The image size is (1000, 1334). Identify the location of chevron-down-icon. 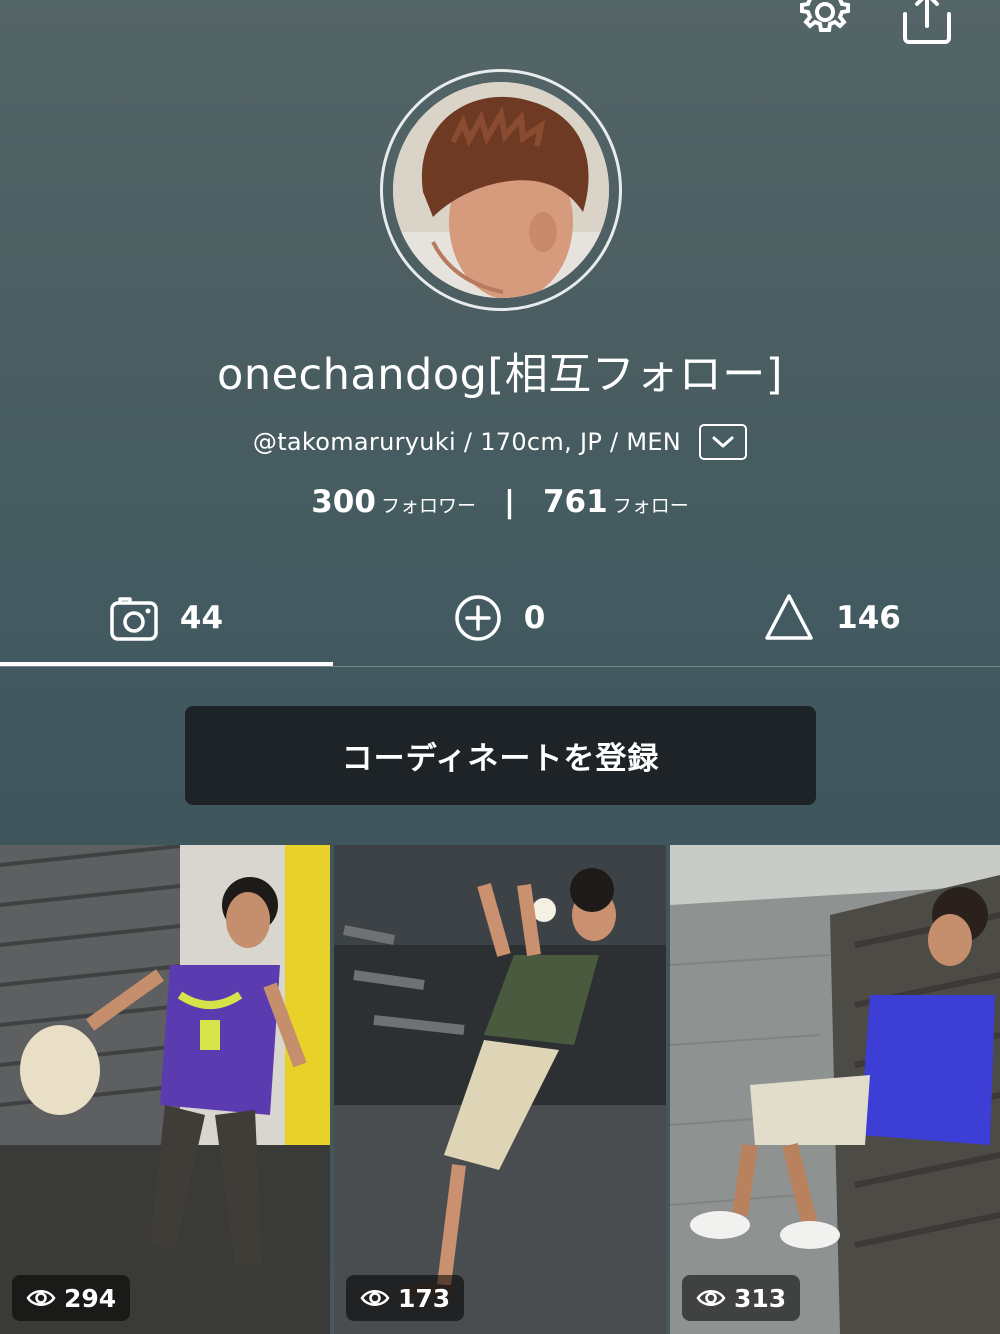
(723, 442).